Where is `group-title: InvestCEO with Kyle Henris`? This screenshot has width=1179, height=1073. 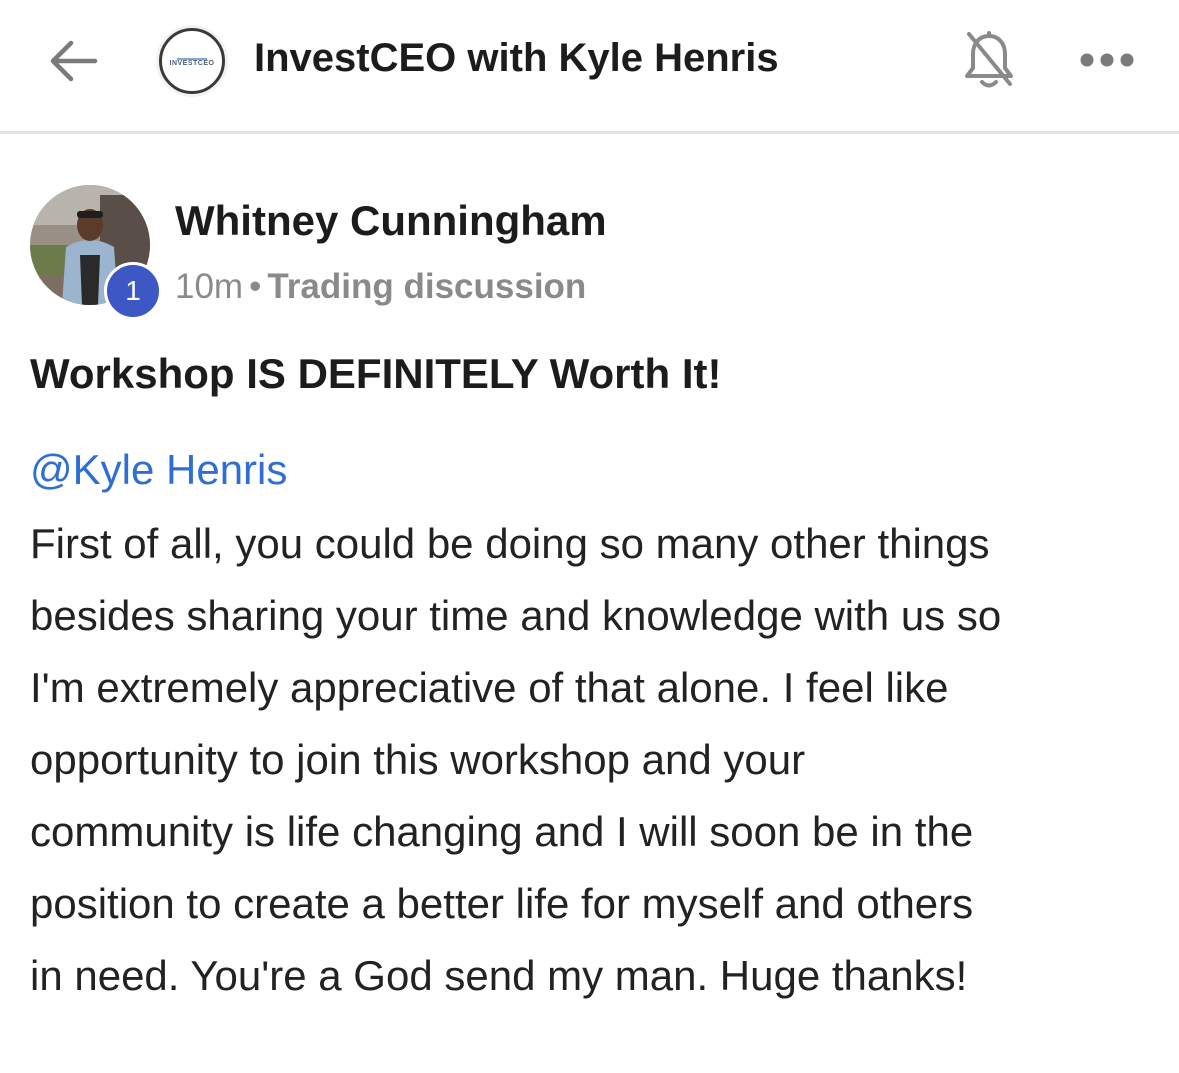
group-title: InvestCEO with Kyle Henris is located at coordinates (516, 58).